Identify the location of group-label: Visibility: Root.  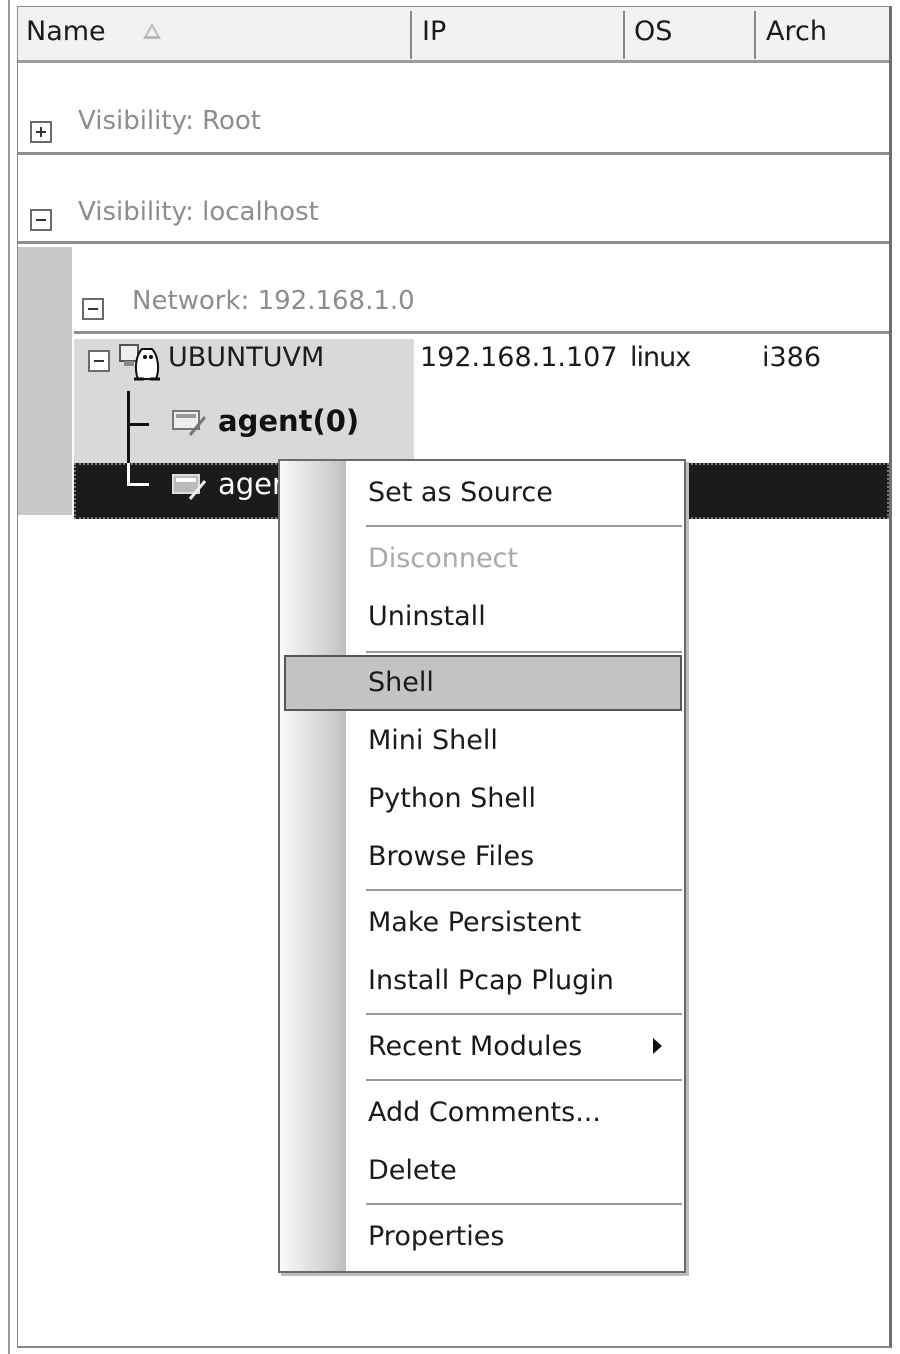
(170, 121).